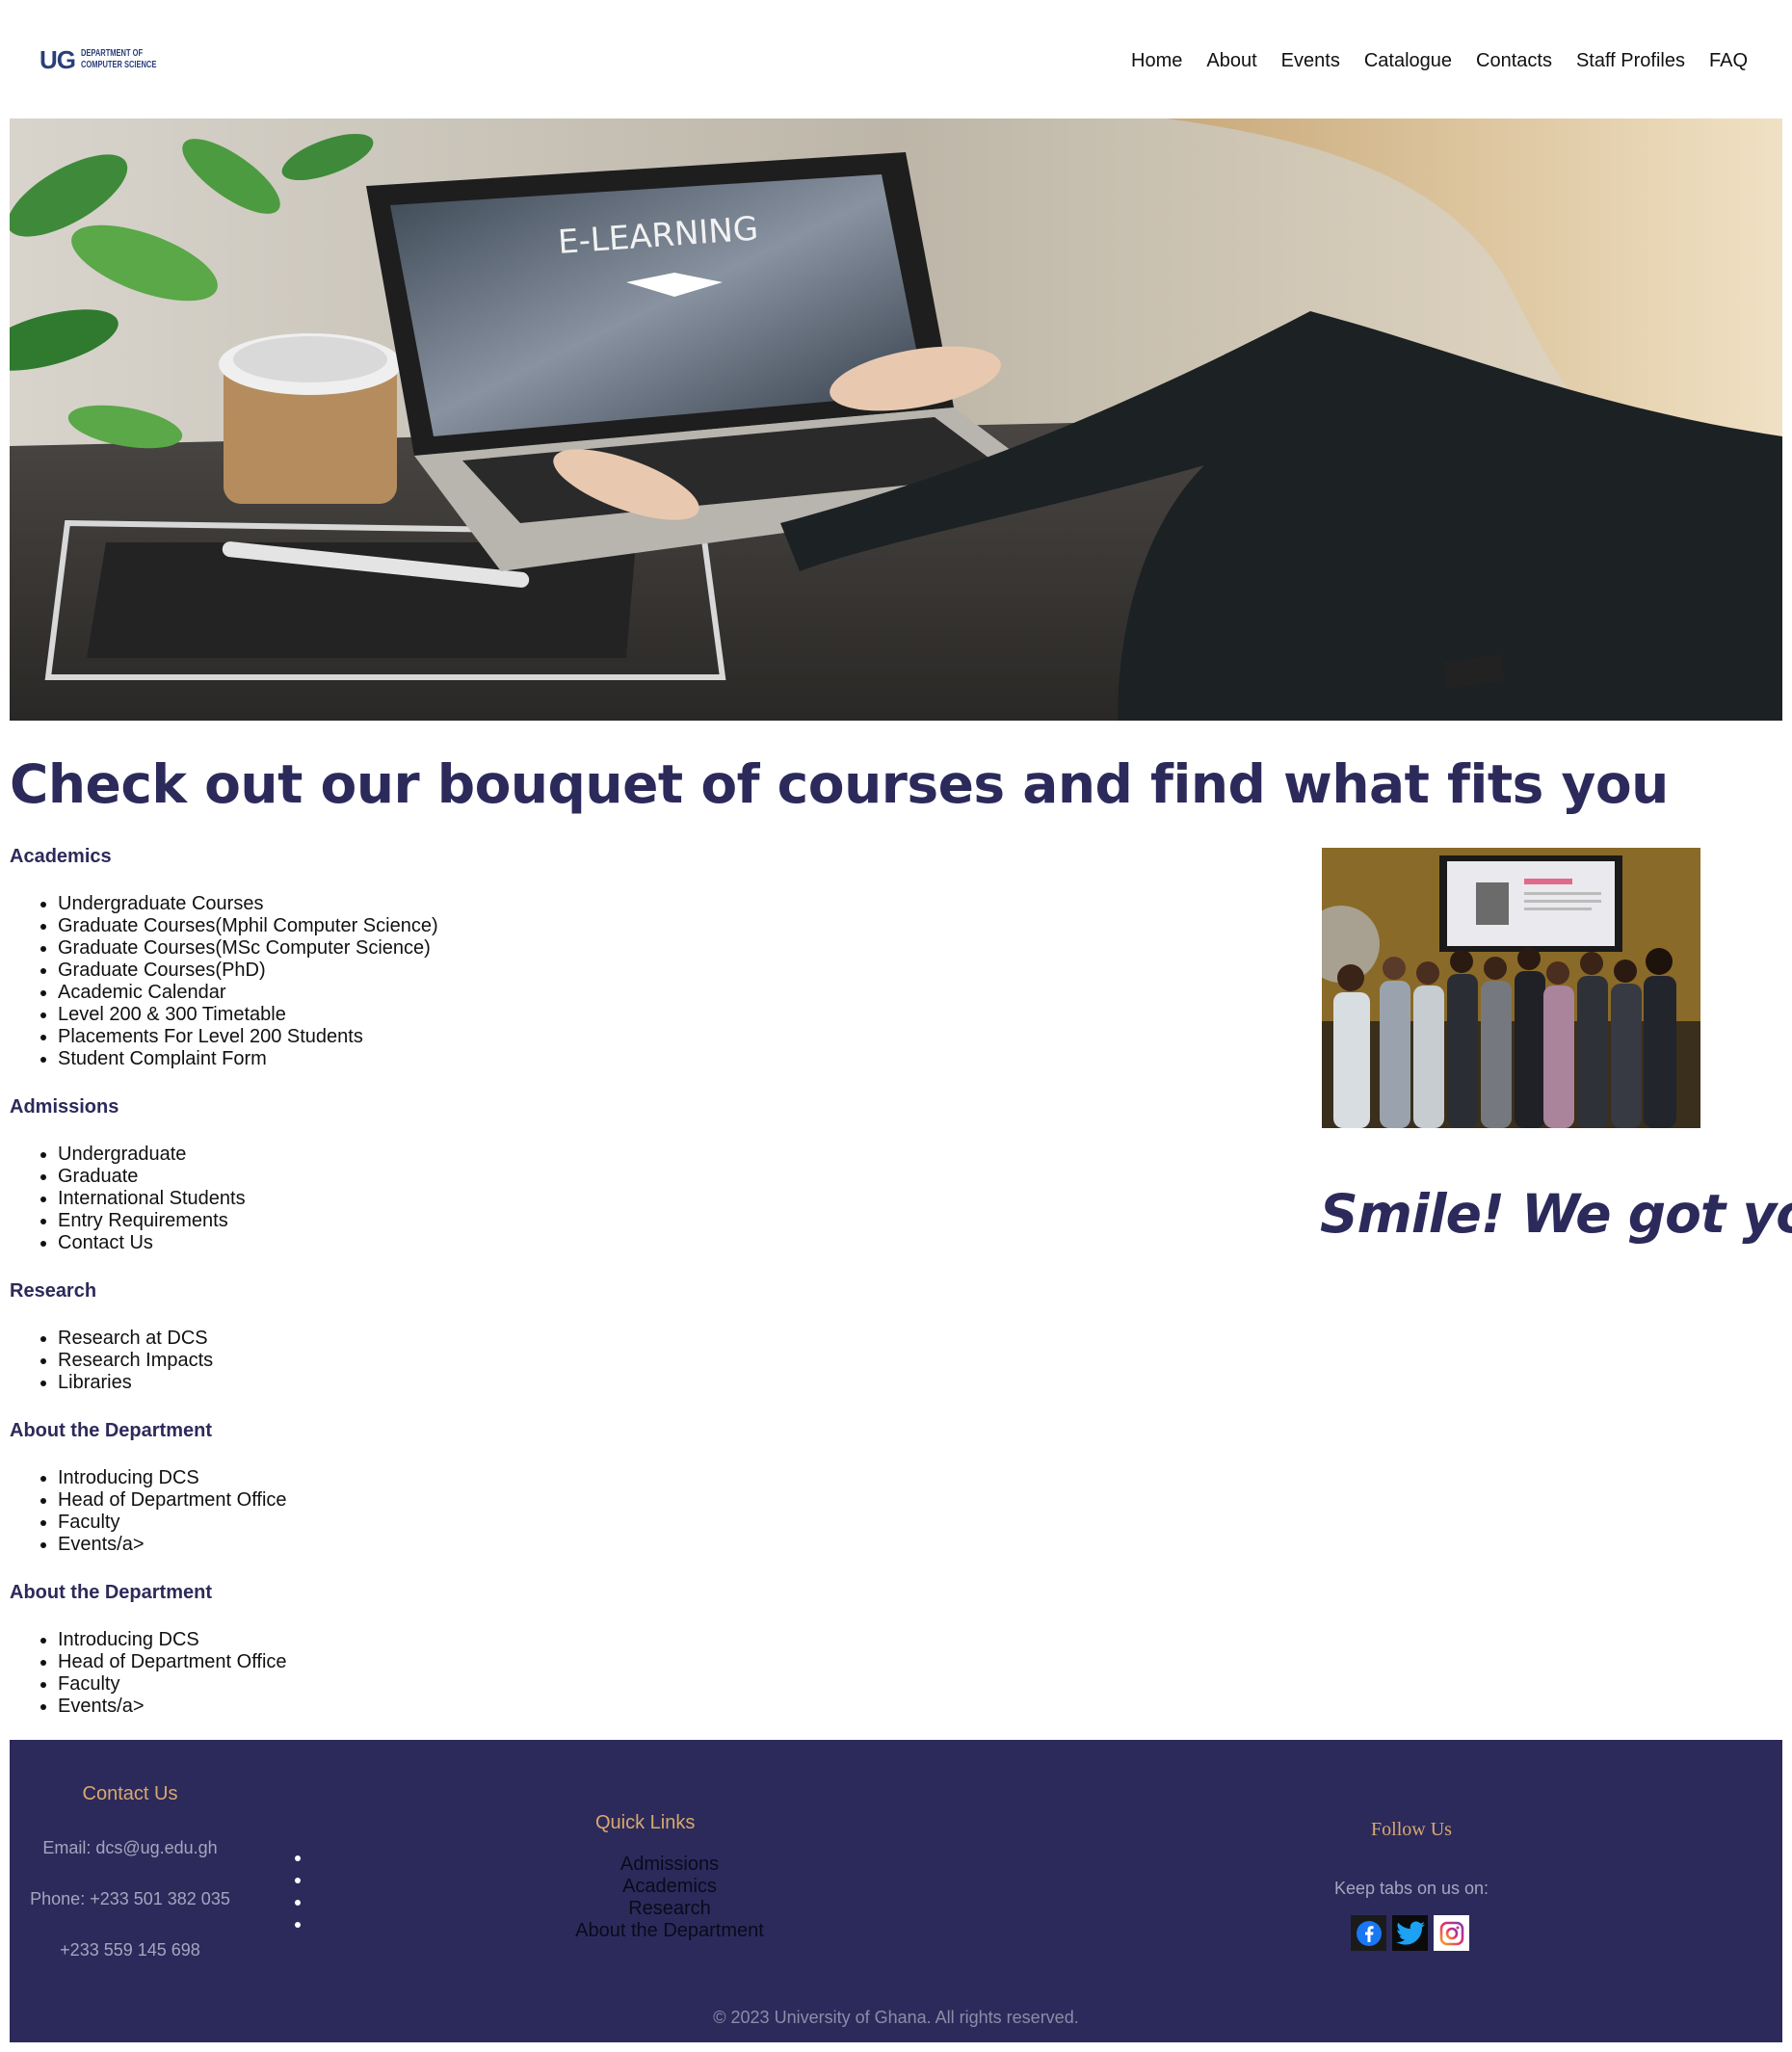 Image resolution: width=1792 pixels, height=2052 pixels. Describe the element at coordinates (660, 1221) in the screenshot. I see `list-item: Entry Requirements` at that location.